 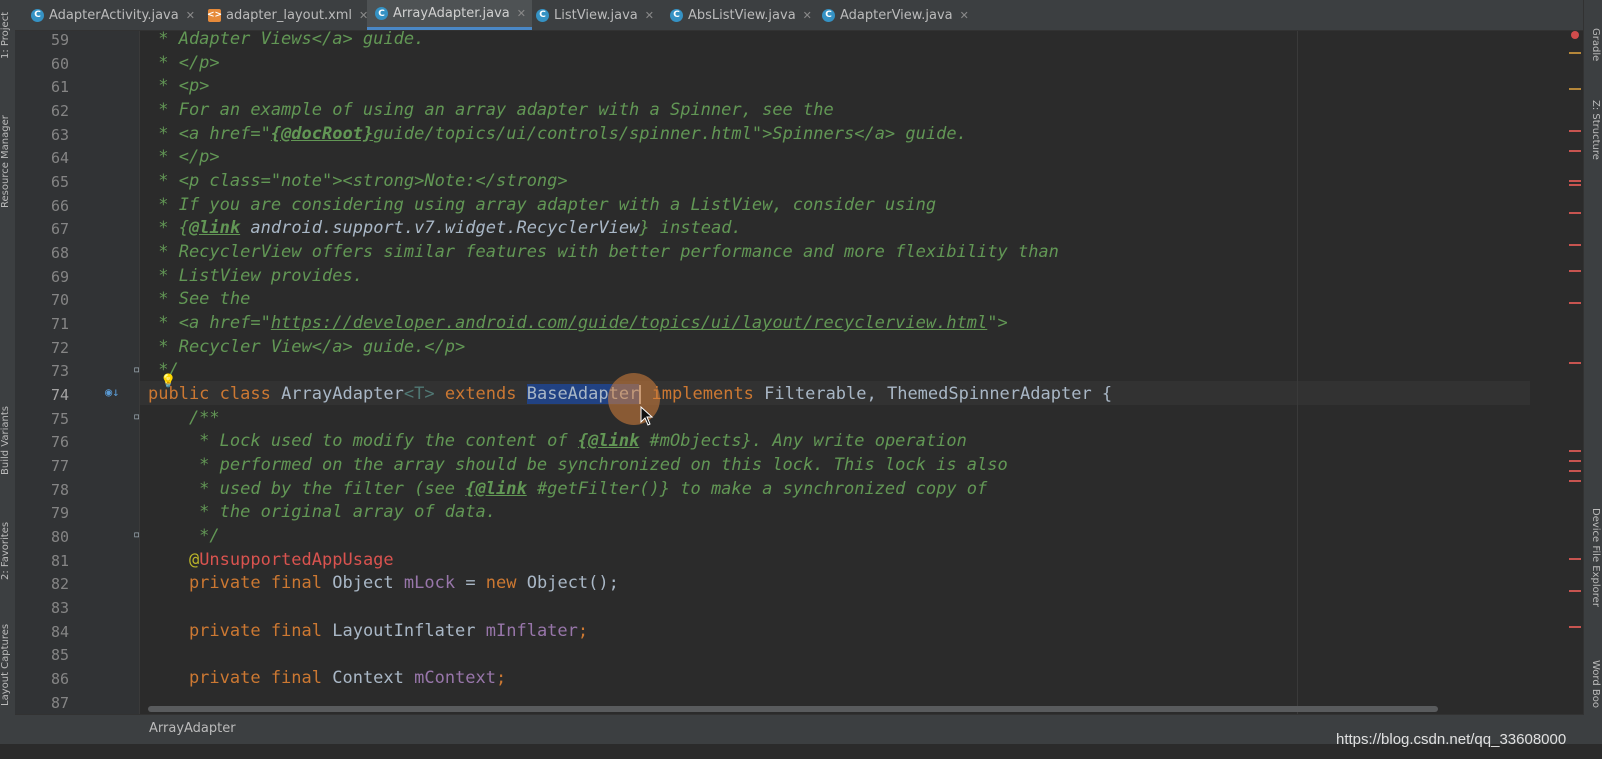 I want to click on code-text: Filterable, ThemedSpinnerAdapter {, so click(x=933, y=394).